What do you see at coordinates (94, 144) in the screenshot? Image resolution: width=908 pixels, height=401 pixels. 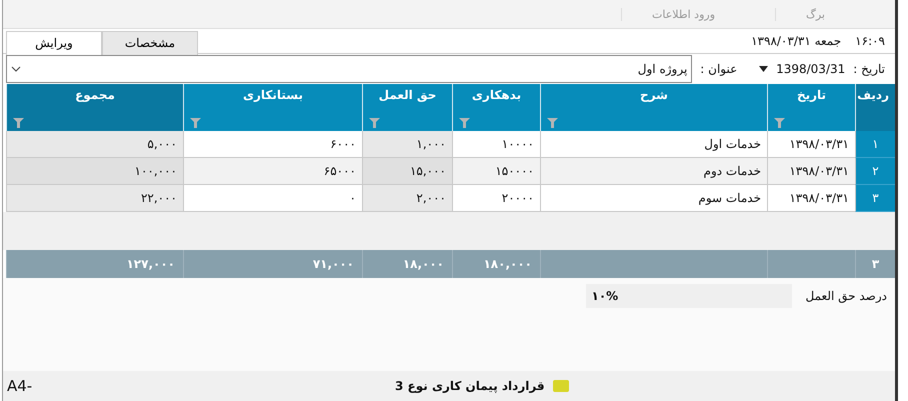 I see `table-cell: ۵,۰۰۰` at bounding box center [94, 144].